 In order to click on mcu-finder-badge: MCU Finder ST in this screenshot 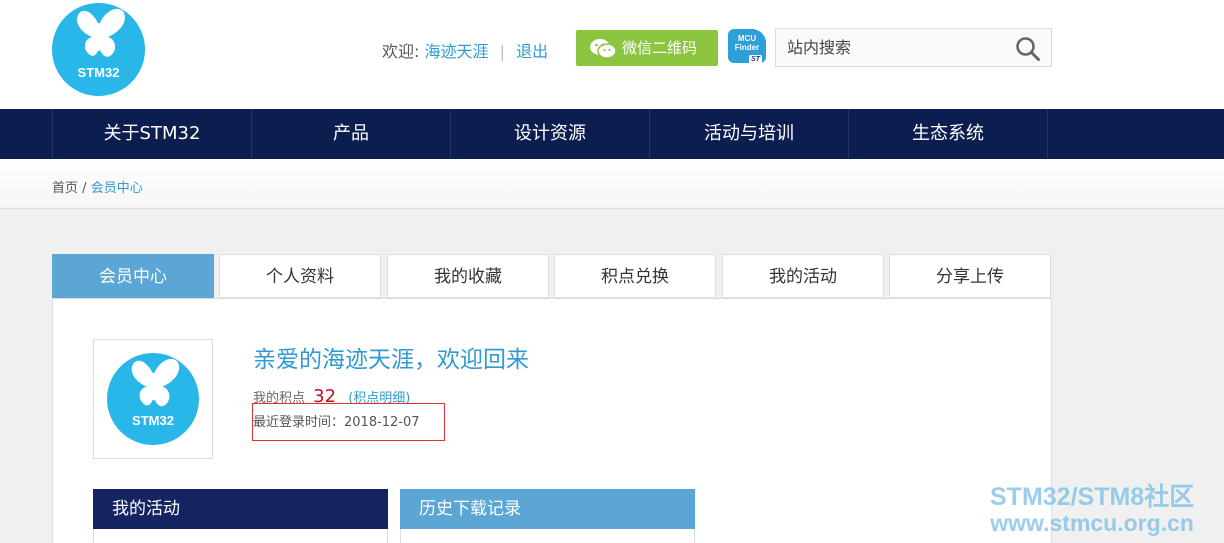, I will do `click(747, 46)`.